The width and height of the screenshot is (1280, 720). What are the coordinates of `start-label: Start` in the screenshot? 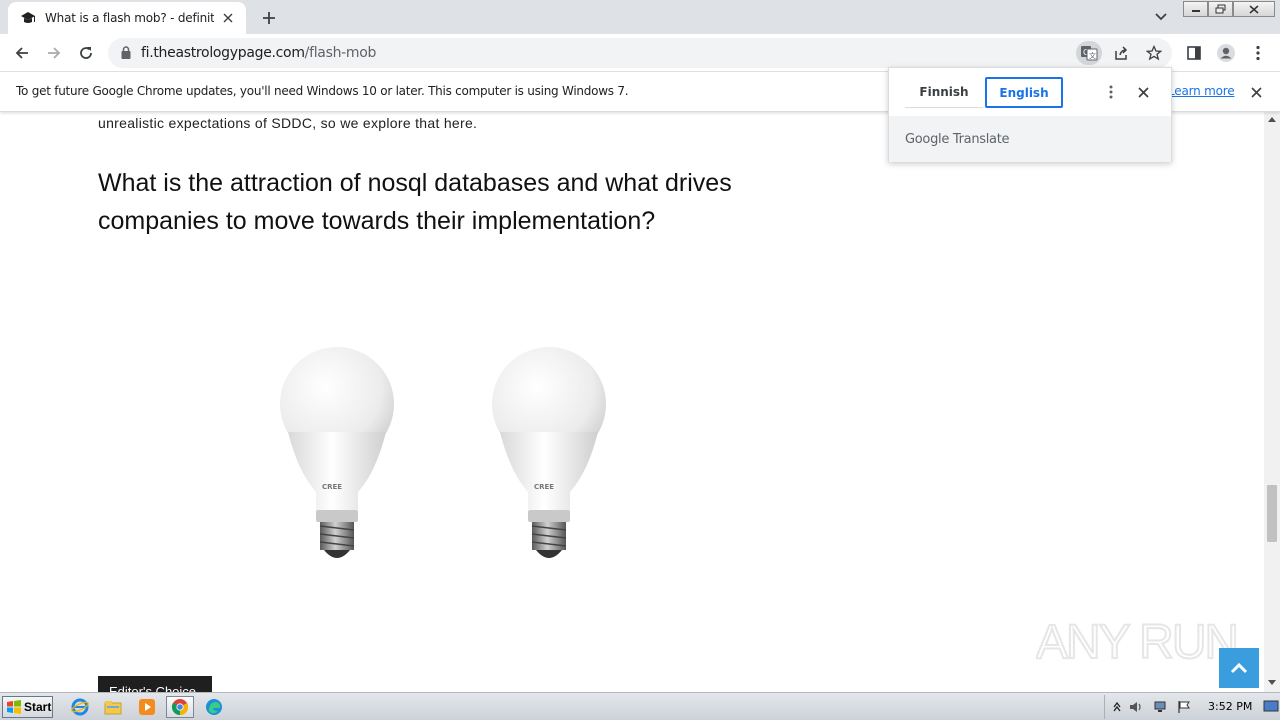 It's located at (38, 707).